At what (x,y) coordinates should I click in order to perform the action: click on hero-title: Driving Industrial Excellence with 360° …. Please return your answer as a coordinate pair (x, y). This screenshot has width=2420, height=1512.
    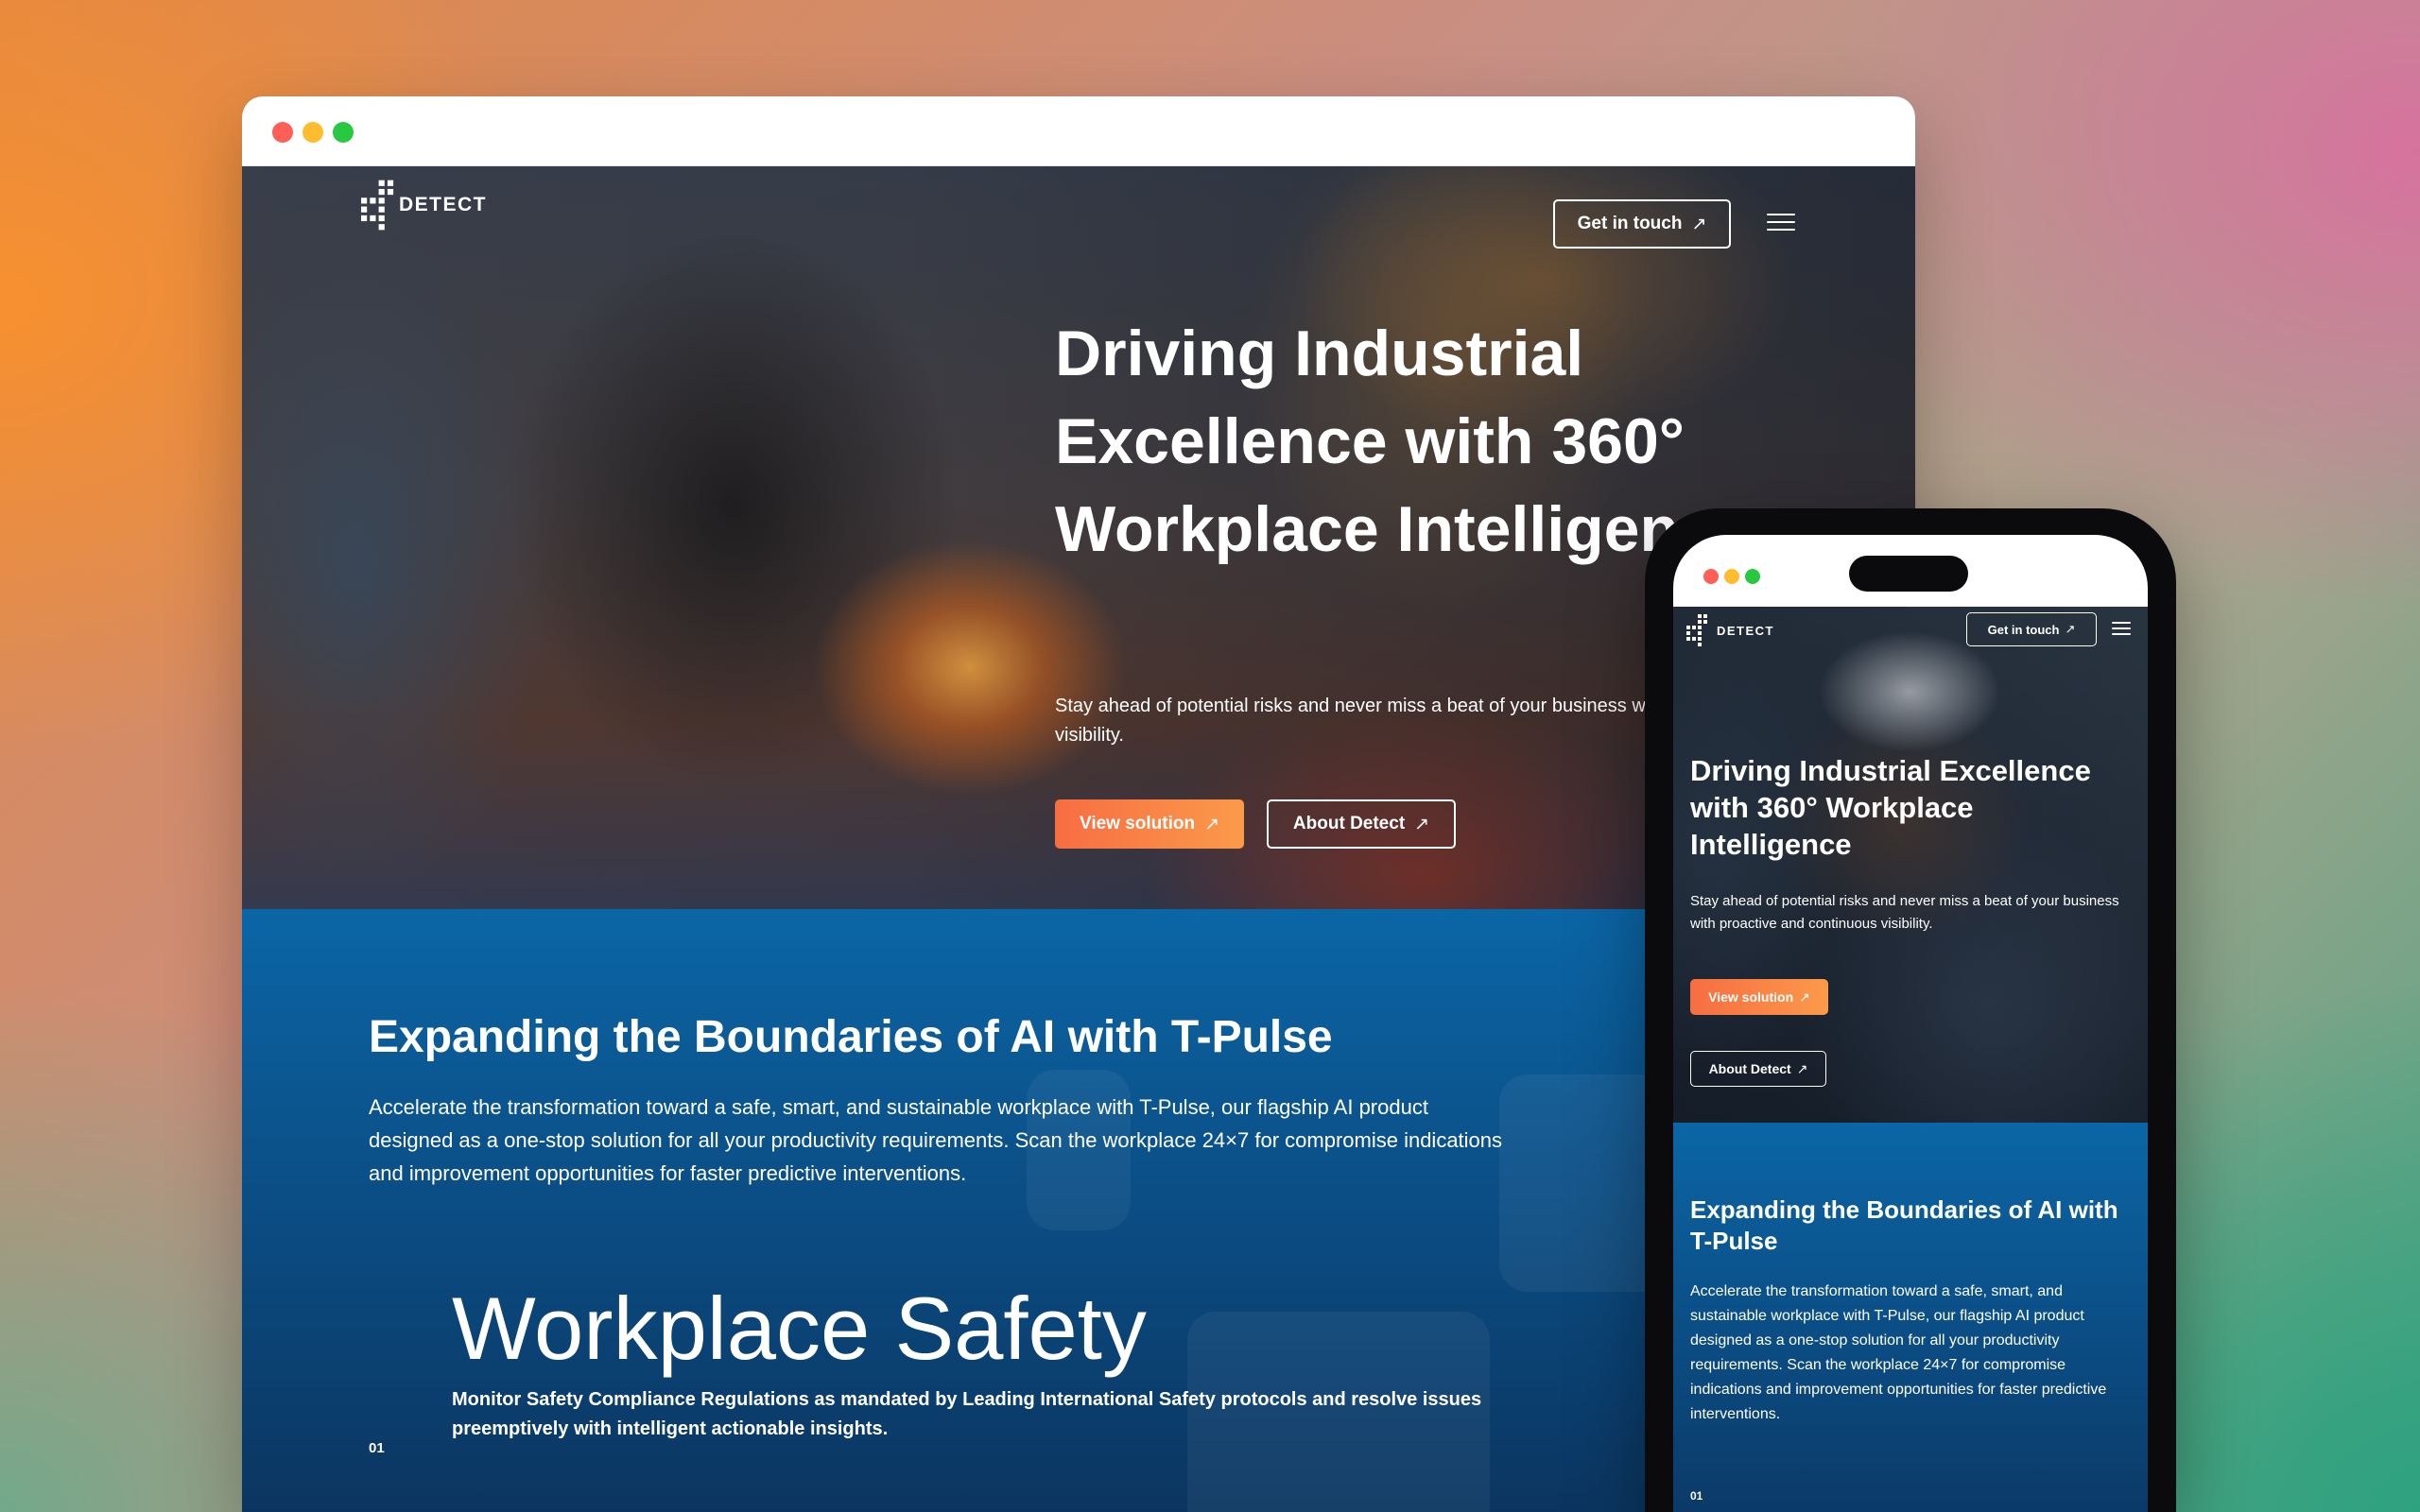
    Looking at the image, I should click on (1890, 807).